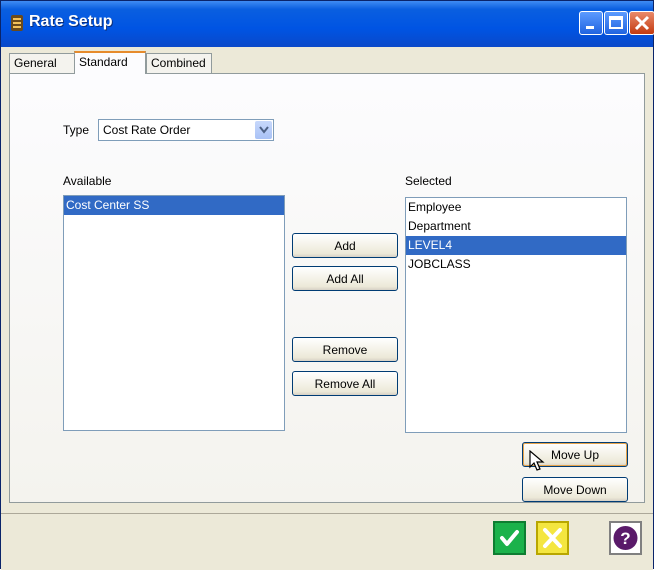  Describe the element at coordinates (516, 315) in the screenshot. I see `selected-list: Employee Department LEVEL4 JOBCLASS` at that location.